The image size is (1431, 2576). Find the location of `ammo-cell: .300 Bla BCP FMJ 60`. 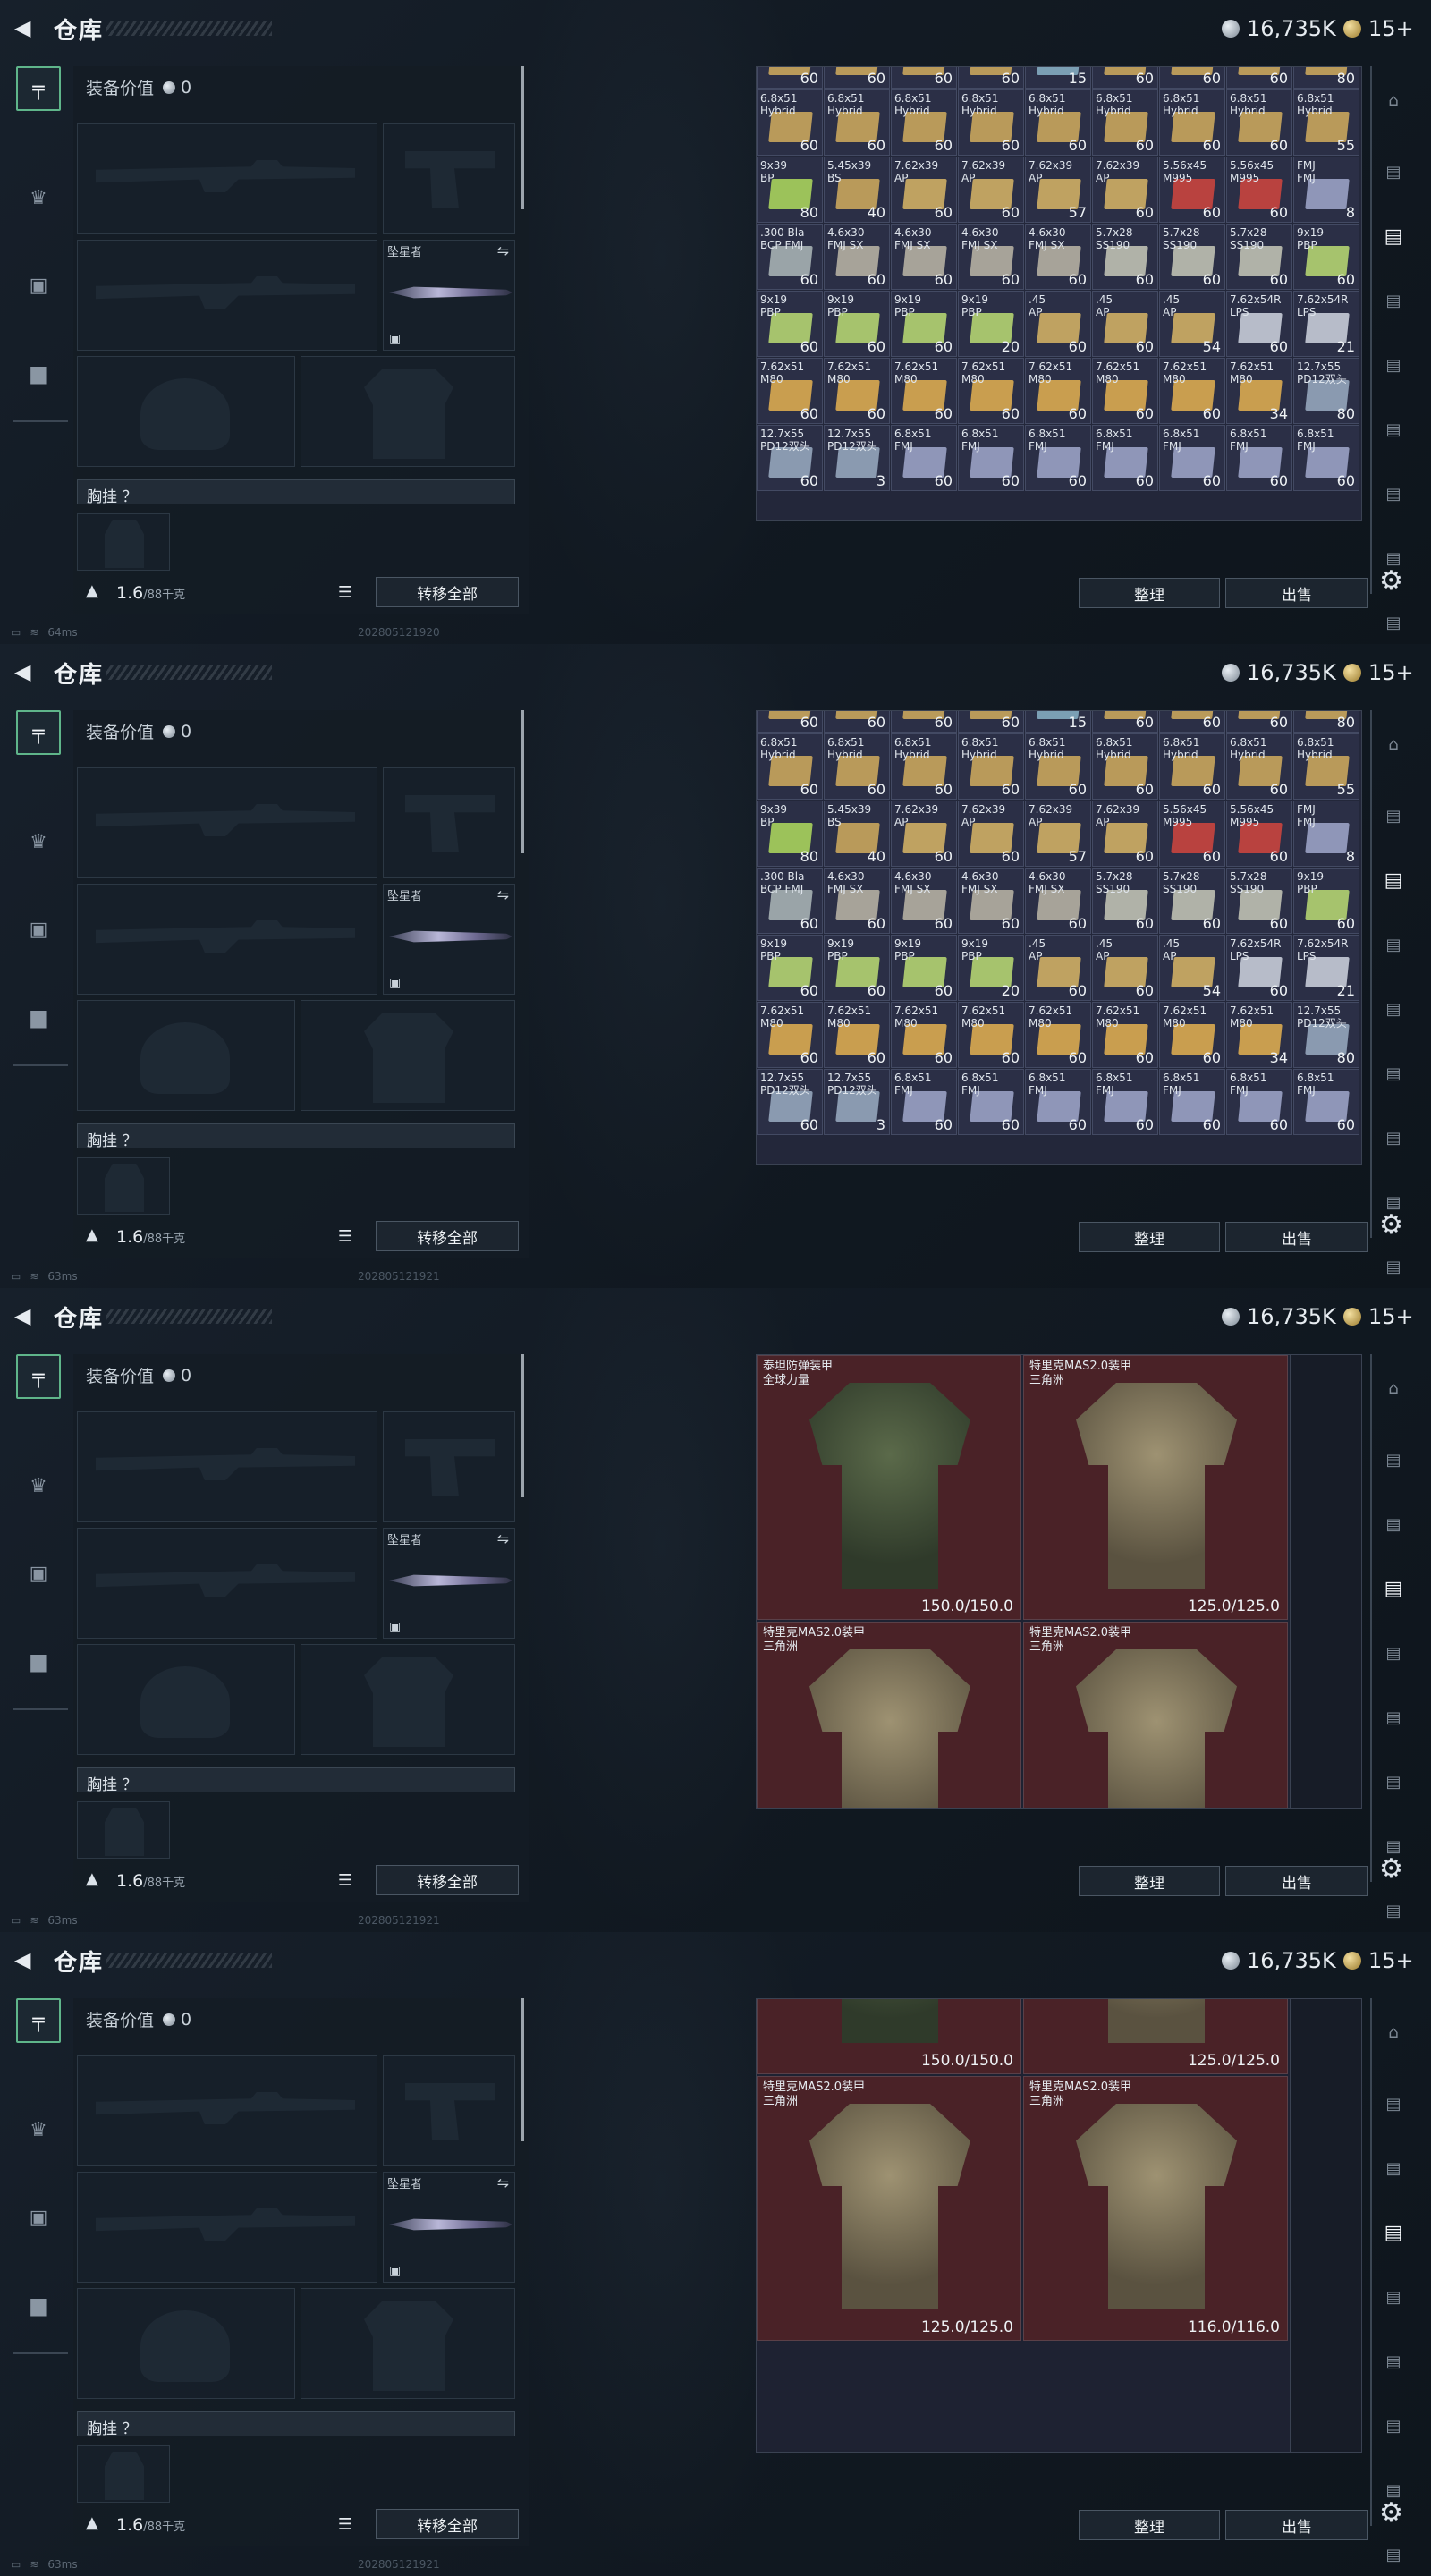

ammo-cell: .300 Bla BCP FMJ 60 is located at coordinates (790, 901).